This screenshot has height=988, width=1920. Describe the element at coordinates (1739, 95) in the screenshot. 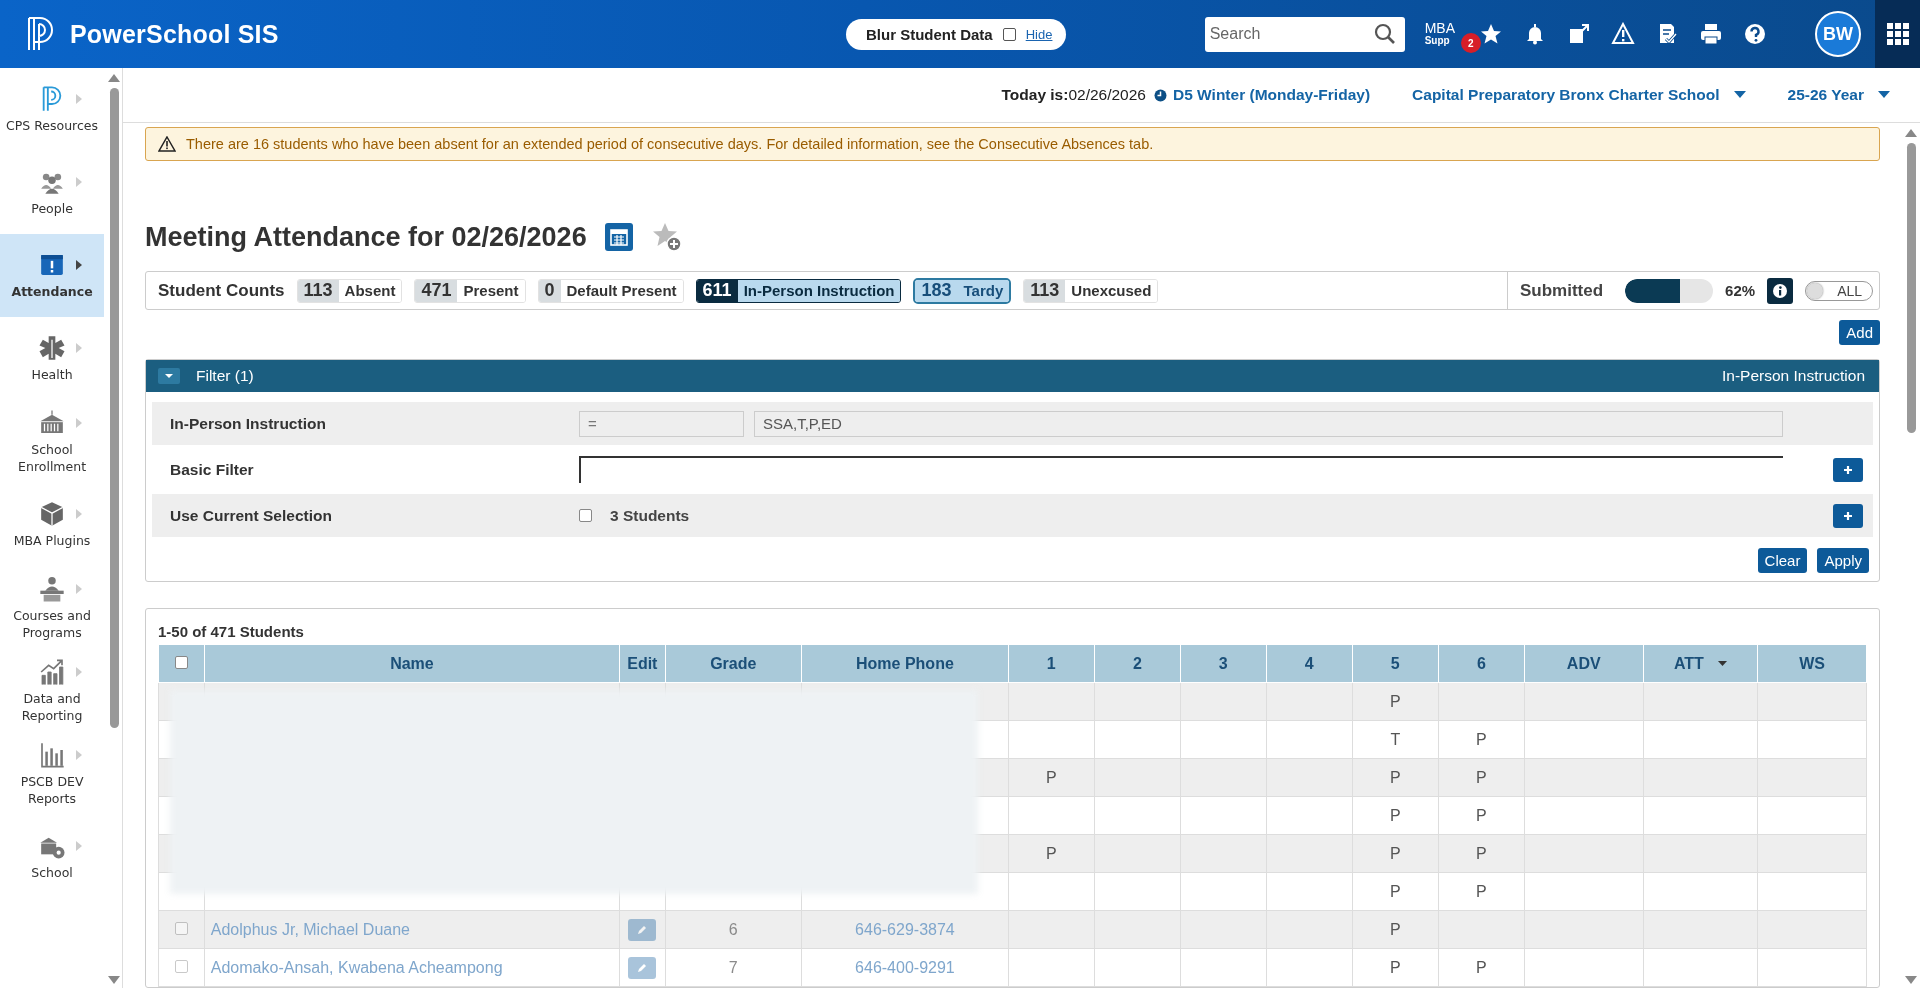

I see `caret-down-icon` at that location.